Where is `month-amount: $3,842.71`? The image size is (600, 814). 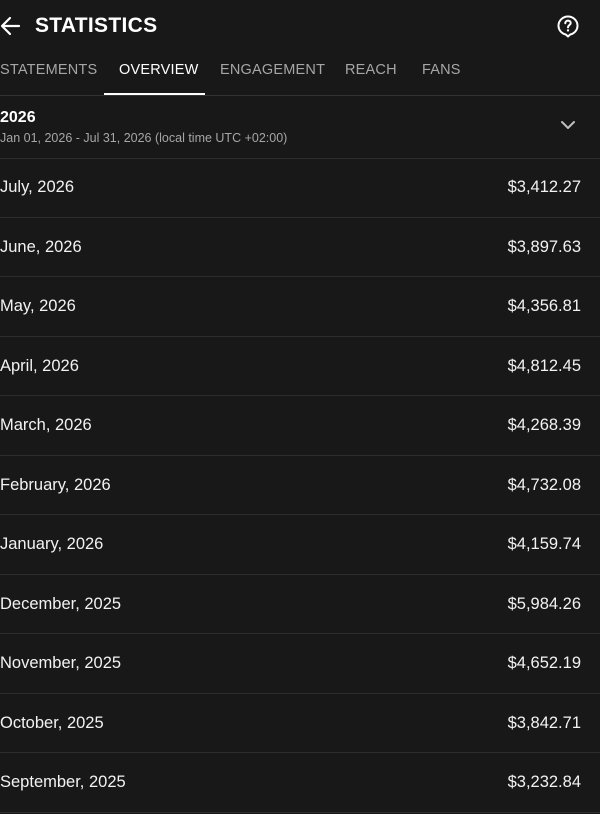 month-amount: $3,842.71 is located at coordinates (544, 722).